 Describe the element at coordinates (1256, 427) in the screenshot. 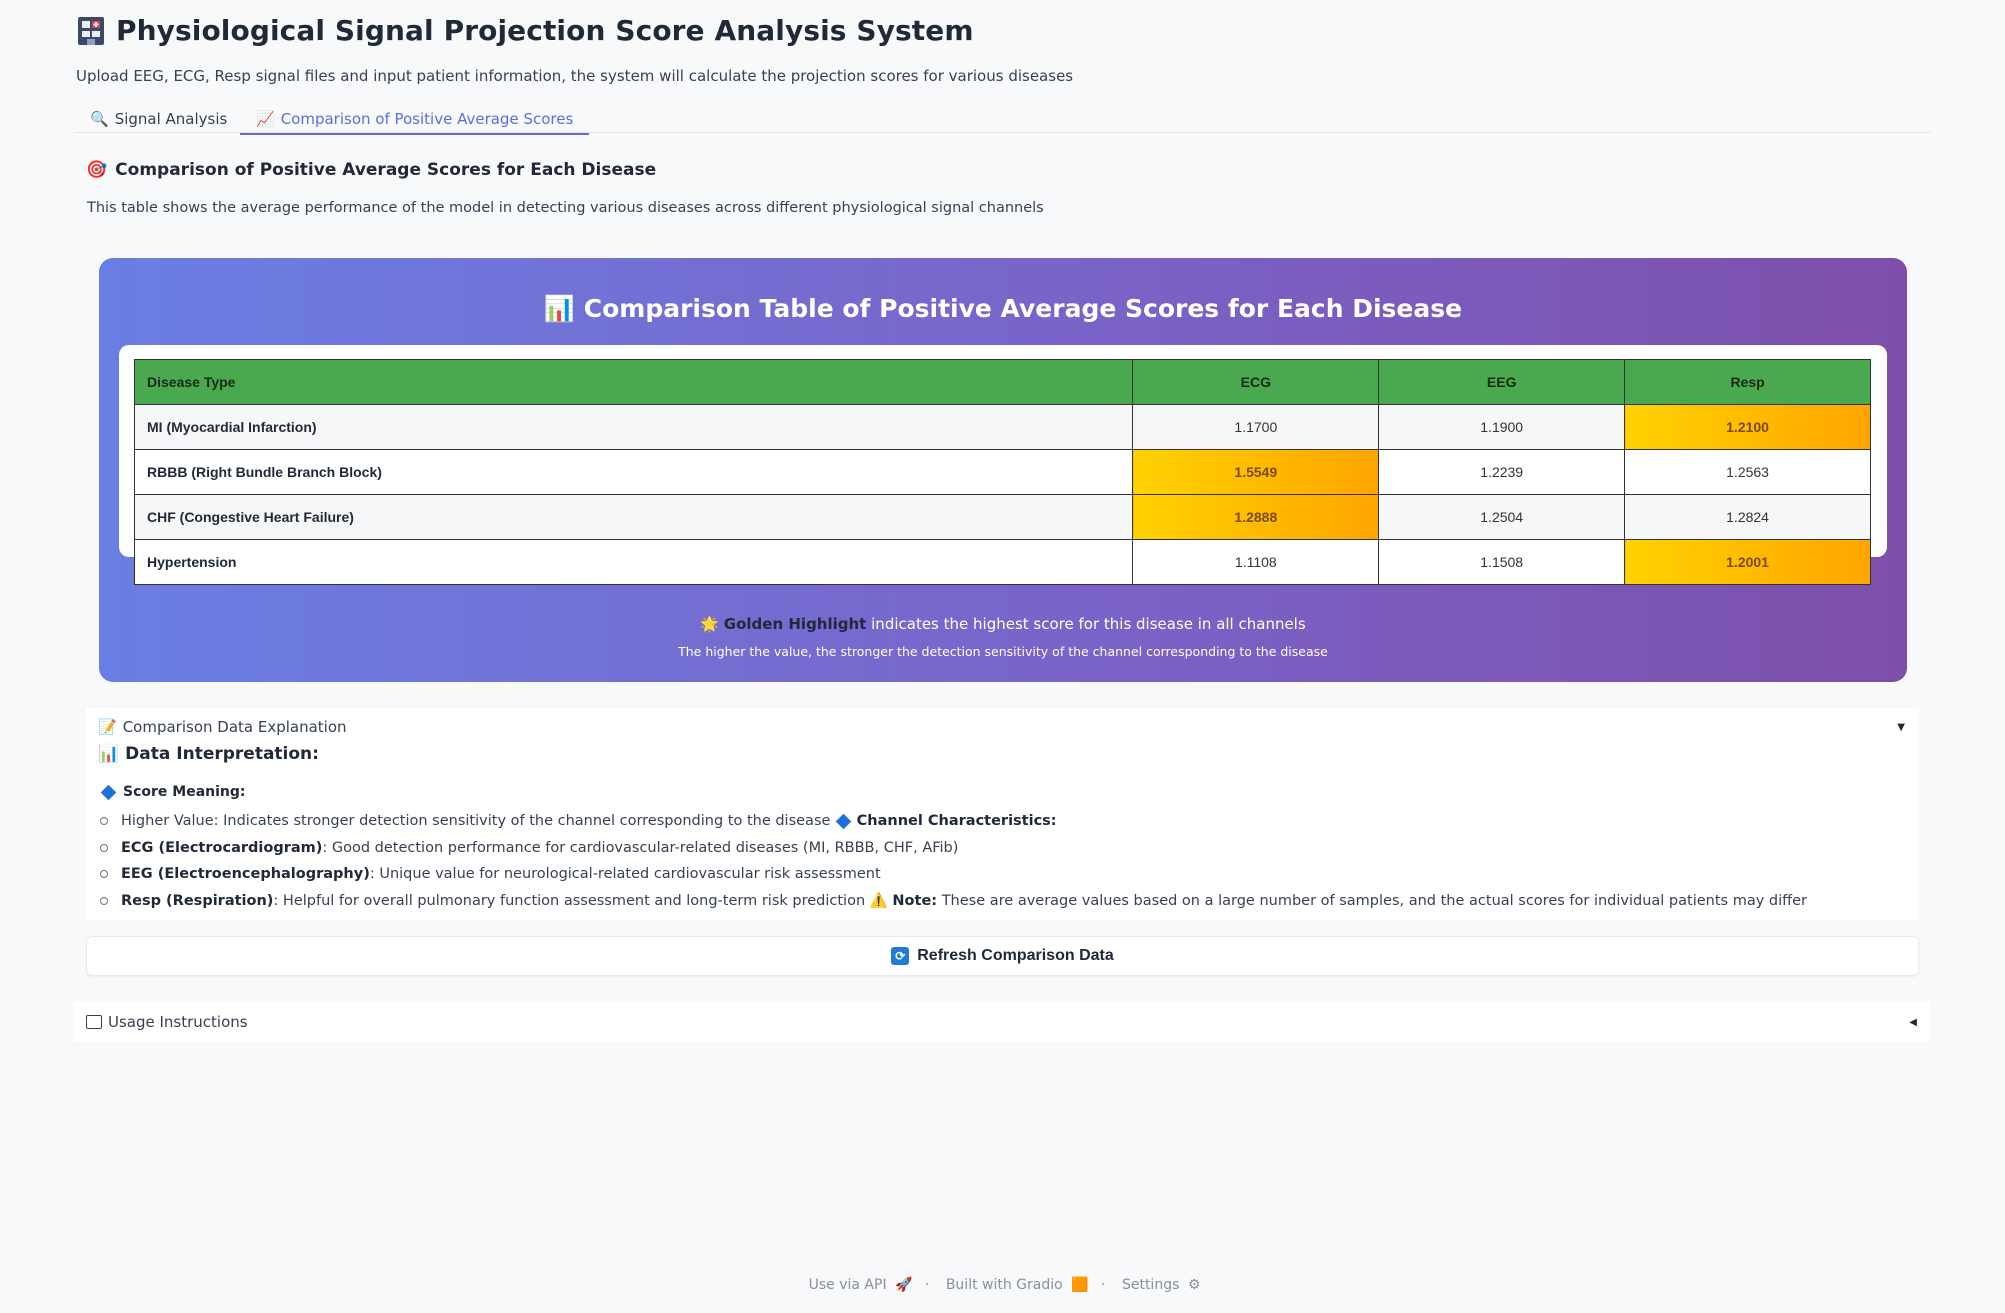

I see `score-cell-ecg: 1.1700` at that location.